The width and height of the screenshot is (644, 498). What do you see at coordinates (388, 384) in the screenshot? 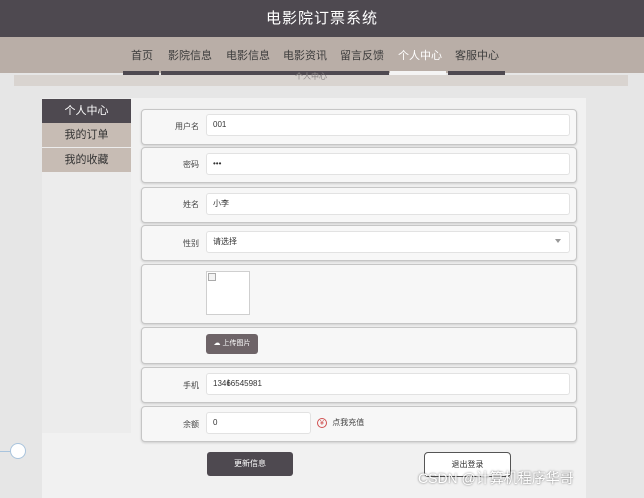
I see `phone-field: 13466545981` at bounding box center [388, 384].